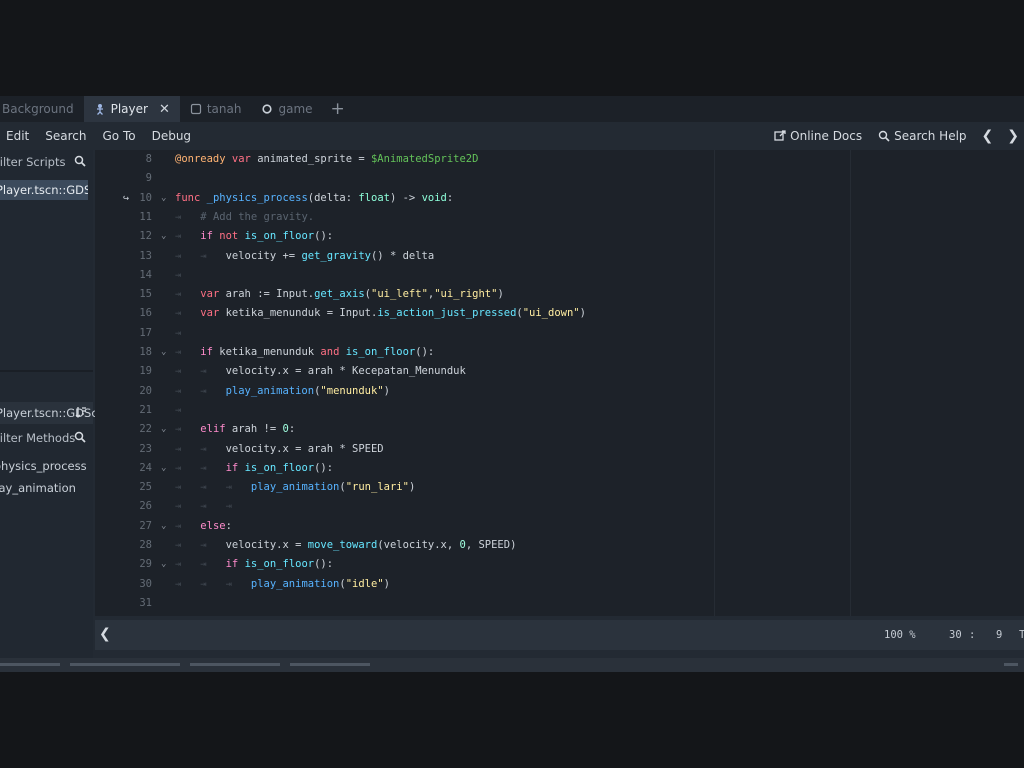 This screenshot has width=1024, height=768. What do you see at coordinates (559, 236) in the screenshot?
I see `code-line: 12 ⌄ ⇥ if not is_on_floor():` at bounding box center [559, 236].